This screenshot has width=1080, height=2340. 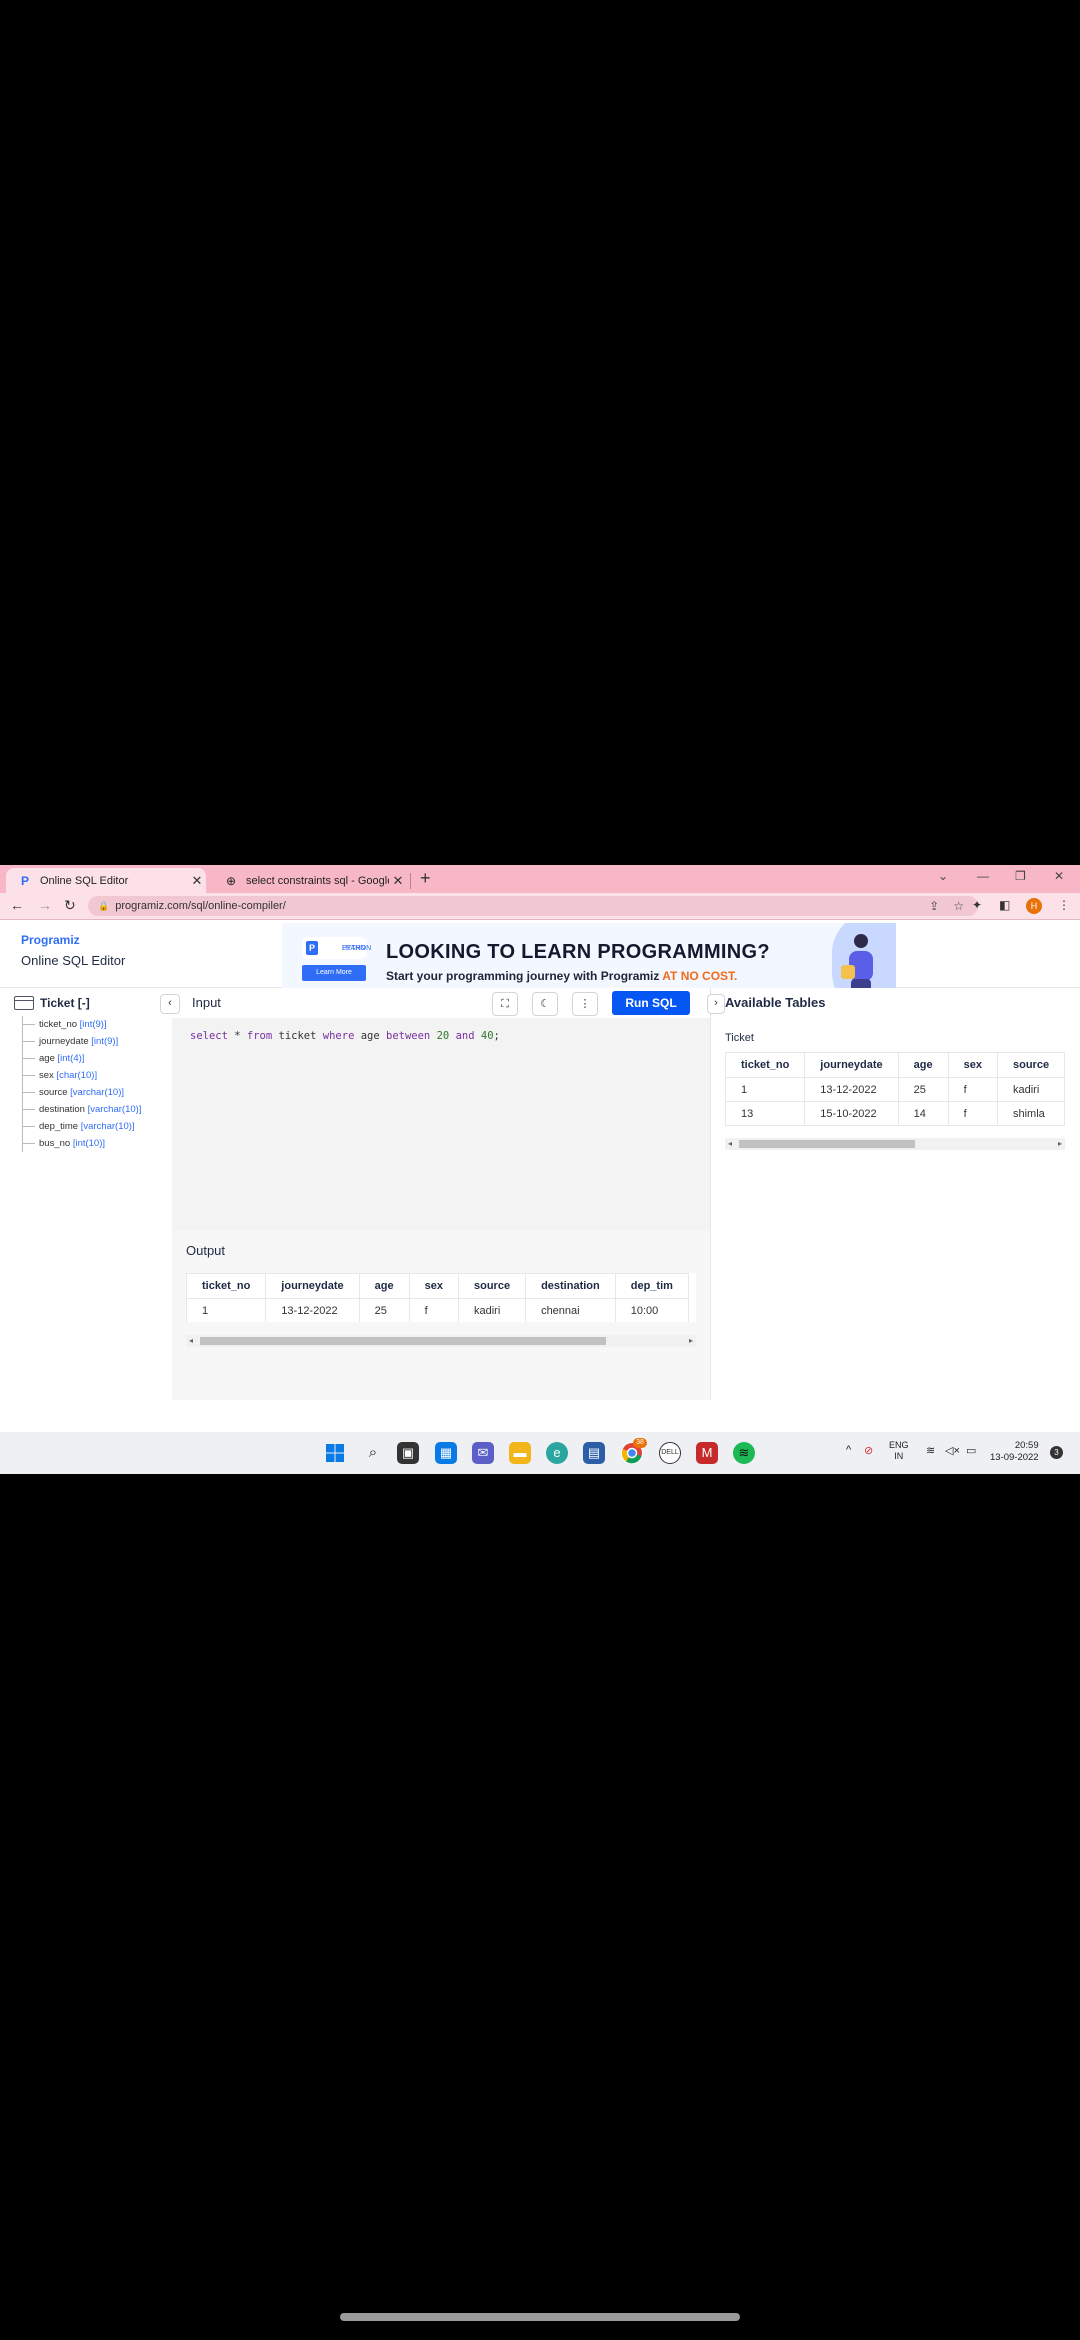 I want to click on browser-menu-icon: ⋮, so click(x=1064, y=905).